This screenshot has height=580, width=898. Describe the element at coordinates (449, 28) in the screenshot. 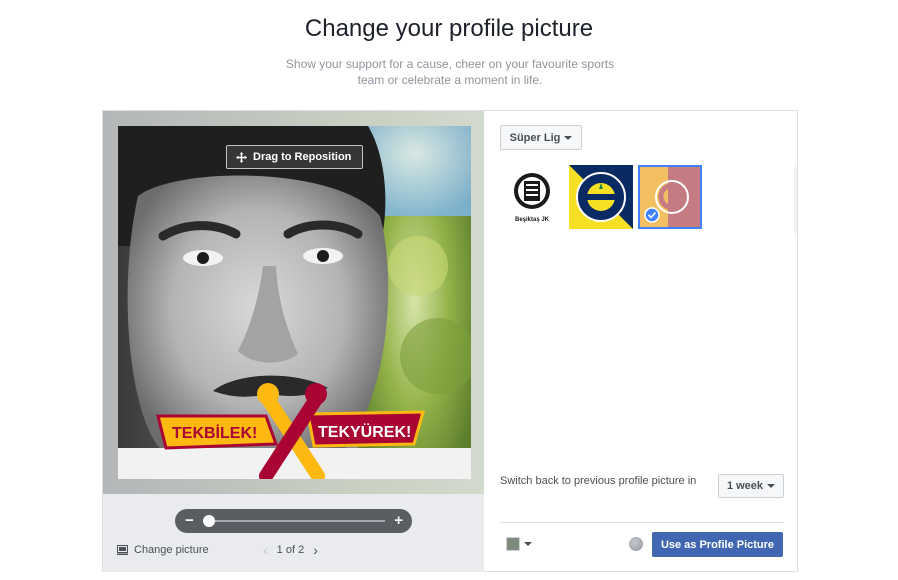

I see `page-title: Change your profile picture` at that location.